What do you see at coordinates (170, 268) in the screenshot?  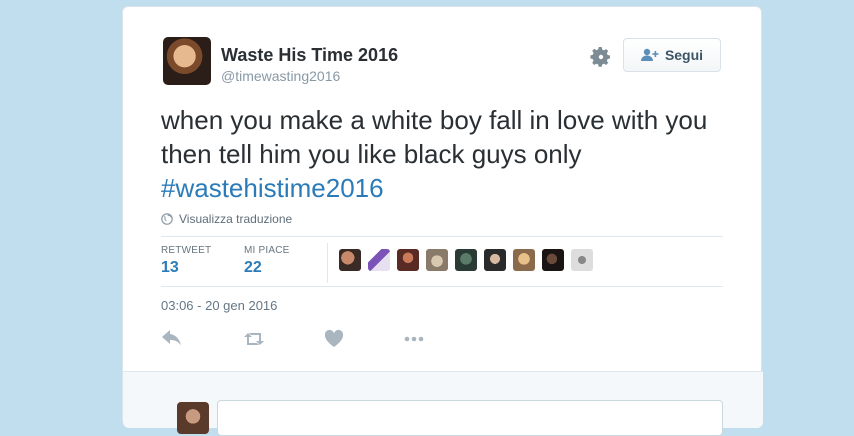 I see `retweet-count: 13` at bounding box center [170, 268].